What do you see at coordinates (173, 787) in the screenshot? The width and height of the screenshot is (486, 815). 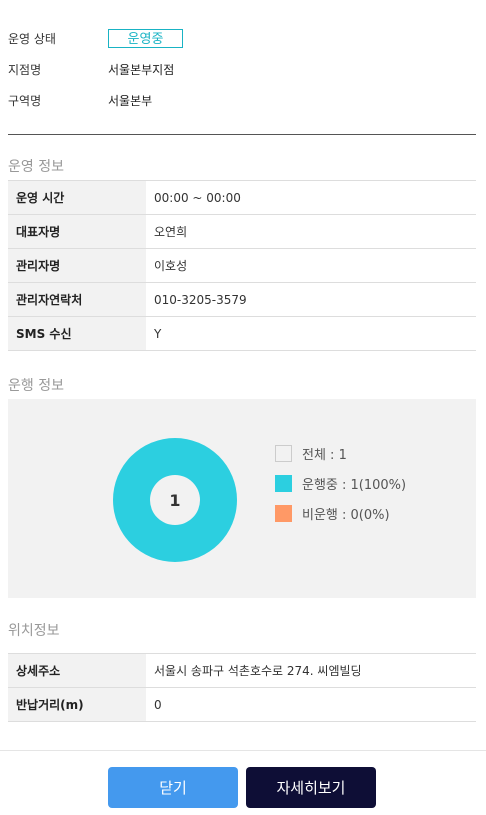 I see `close-button: 닫기` at bounding box center [173, 787].